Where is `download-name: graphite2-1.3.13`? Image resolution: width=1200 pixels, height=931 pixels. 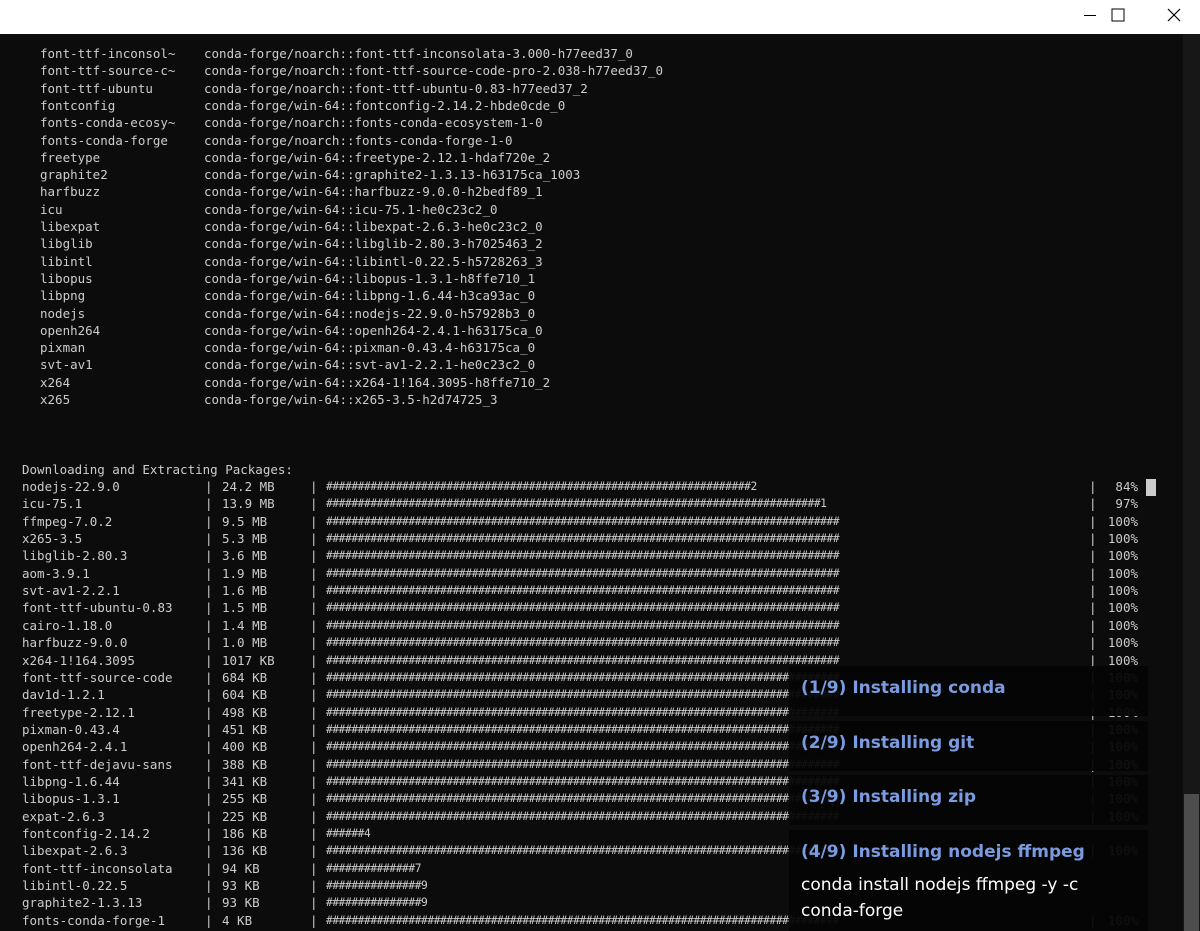
download-name: graphite2-1.3.13 is located at coordinates (82, 903).